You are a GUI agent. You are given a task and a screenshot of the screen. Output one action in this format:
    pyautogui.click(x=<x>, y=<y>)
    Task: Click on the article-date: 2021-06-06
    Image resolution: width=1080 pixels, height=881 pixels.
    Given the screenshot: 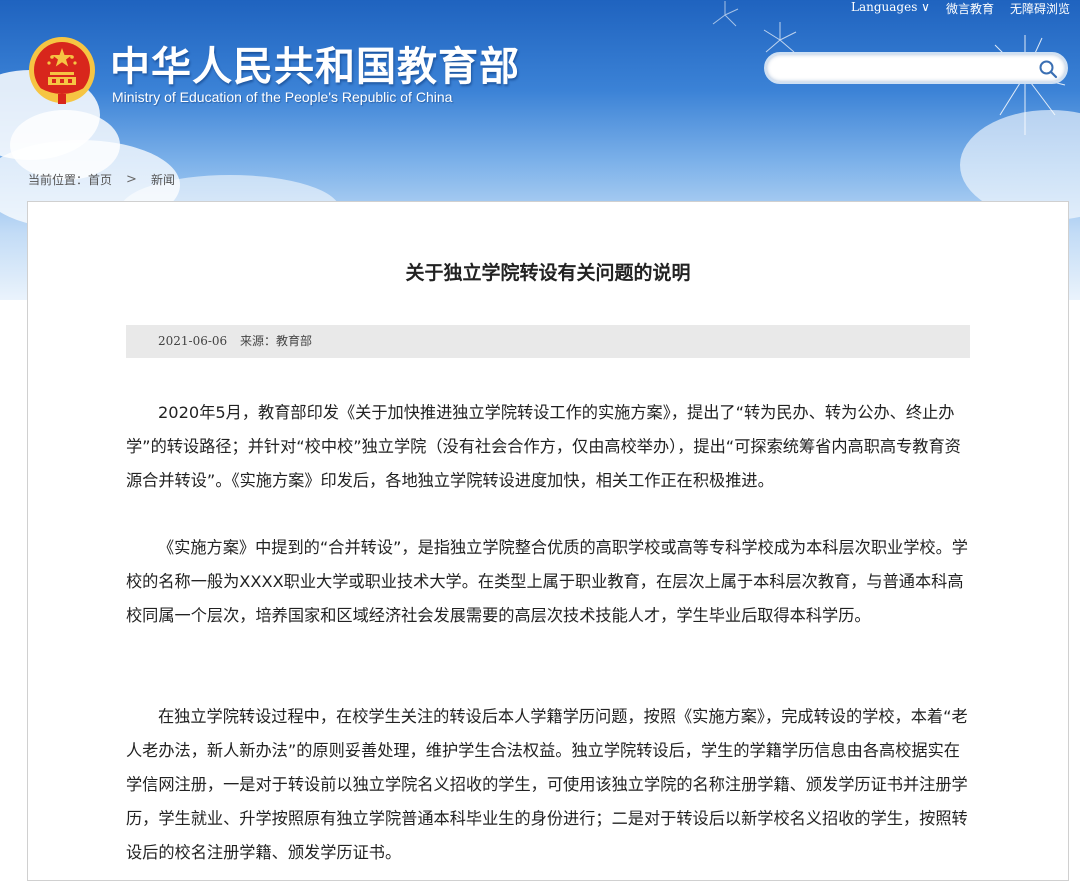 What is the action you would take?
    pyautogui.click(x=193, y=341)
    